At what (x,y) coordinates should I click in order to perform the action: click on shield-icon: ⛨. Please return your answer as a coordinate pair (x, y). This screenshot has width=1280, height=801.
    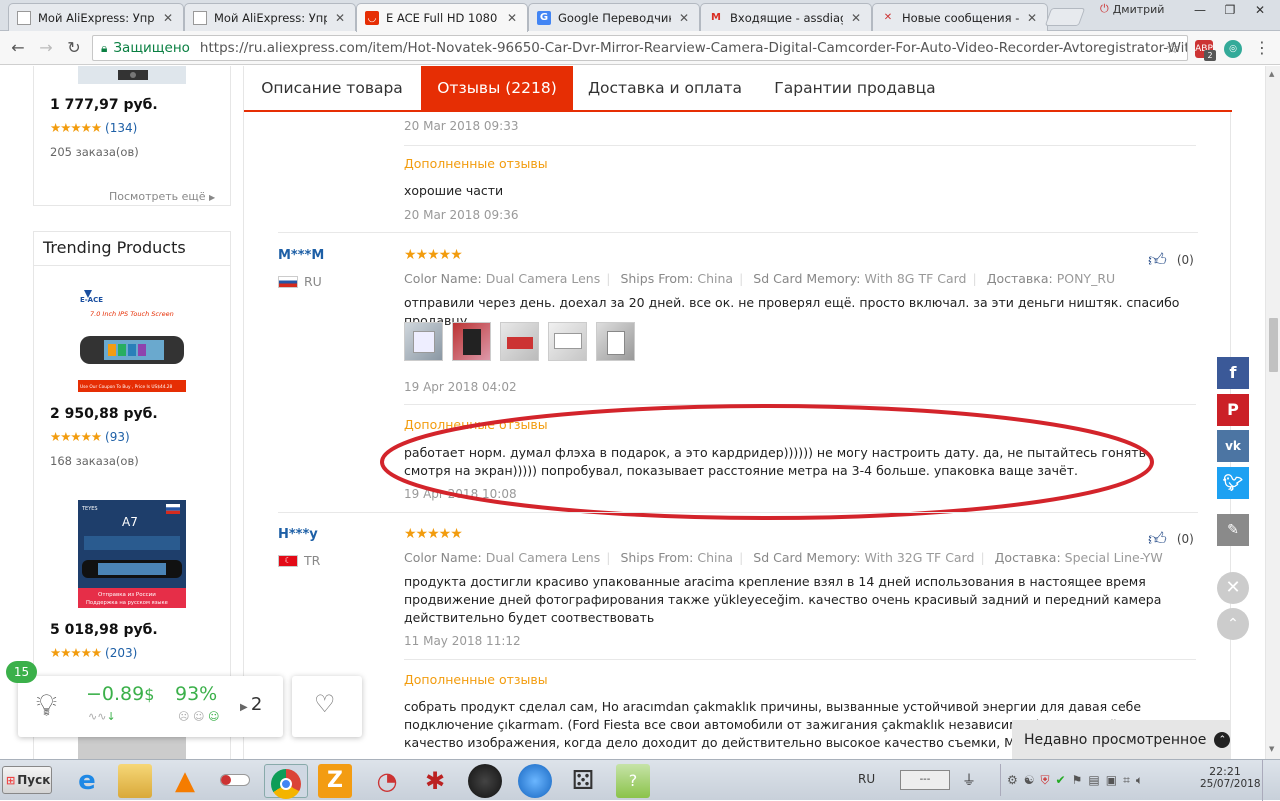
    Looking at the image, I should click on (1045, 780).